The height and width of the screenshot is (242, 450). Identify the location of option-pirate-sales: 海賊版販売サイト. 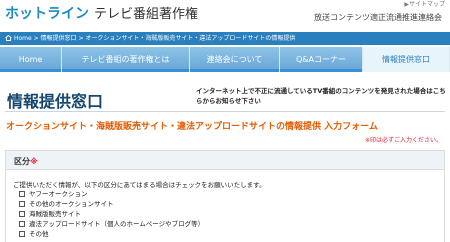
(50, 214).